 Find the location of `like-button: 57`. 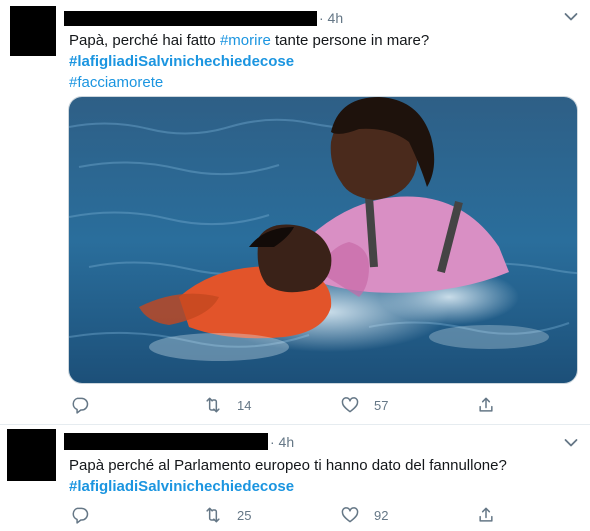

like-button: 57 is located at coordinates (364, 405).